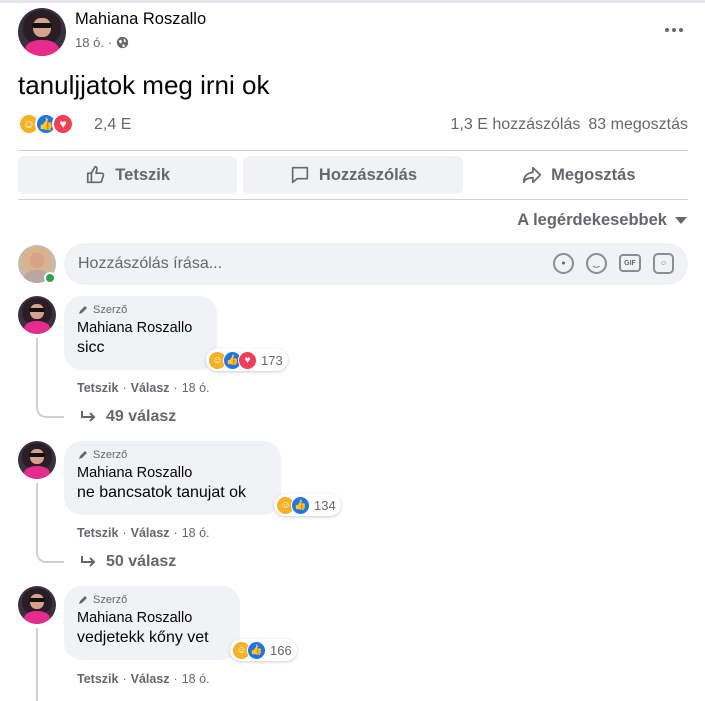 Image resolution: width=705 pixels, height=701 pixels. I want to click on view-replies-link: 50 válasz, so click(128, 562).